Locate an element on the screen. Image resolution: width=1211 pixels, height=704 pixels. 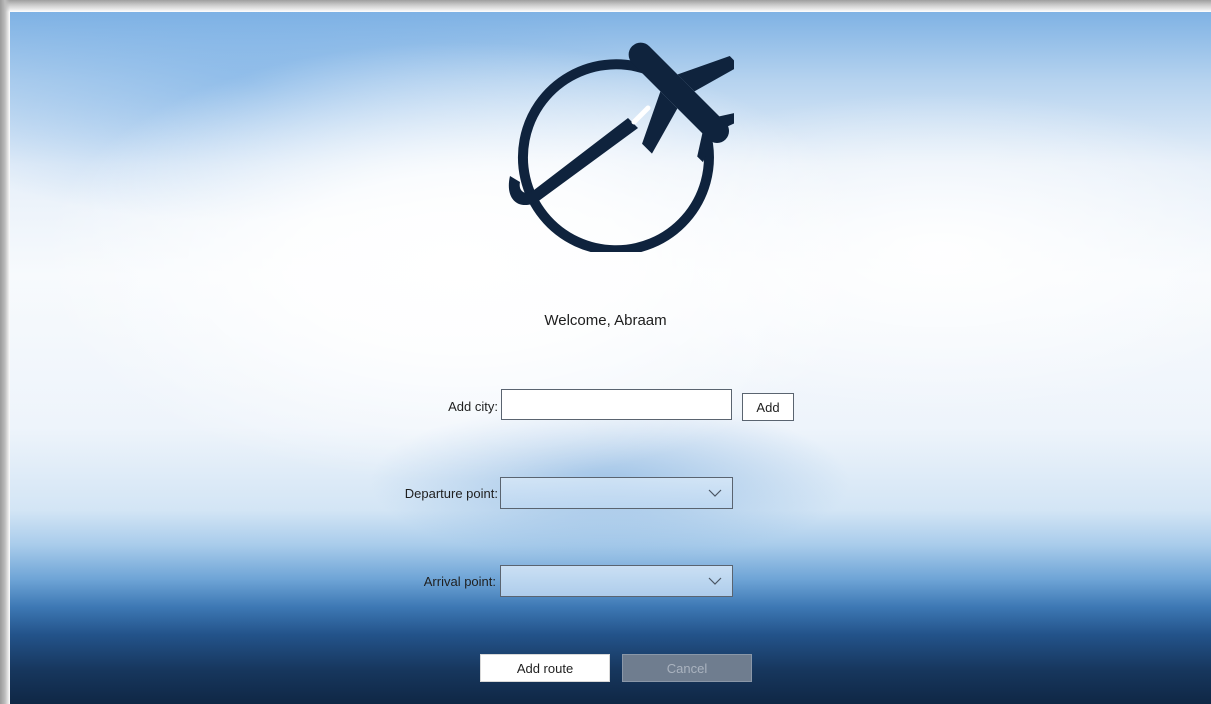
welcome-message: Welcome, Abraam is located at coordinates (605, 320).